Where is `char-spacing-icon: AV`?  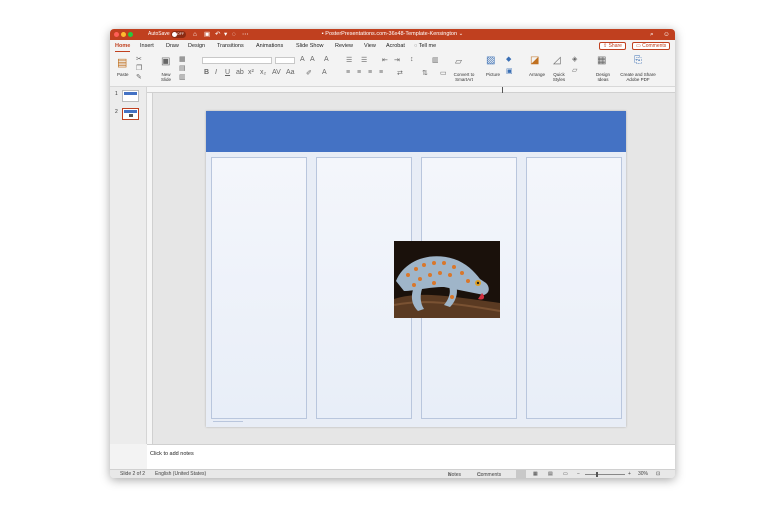 char-spacing-icon: AV is located at coordinates (276, 72).